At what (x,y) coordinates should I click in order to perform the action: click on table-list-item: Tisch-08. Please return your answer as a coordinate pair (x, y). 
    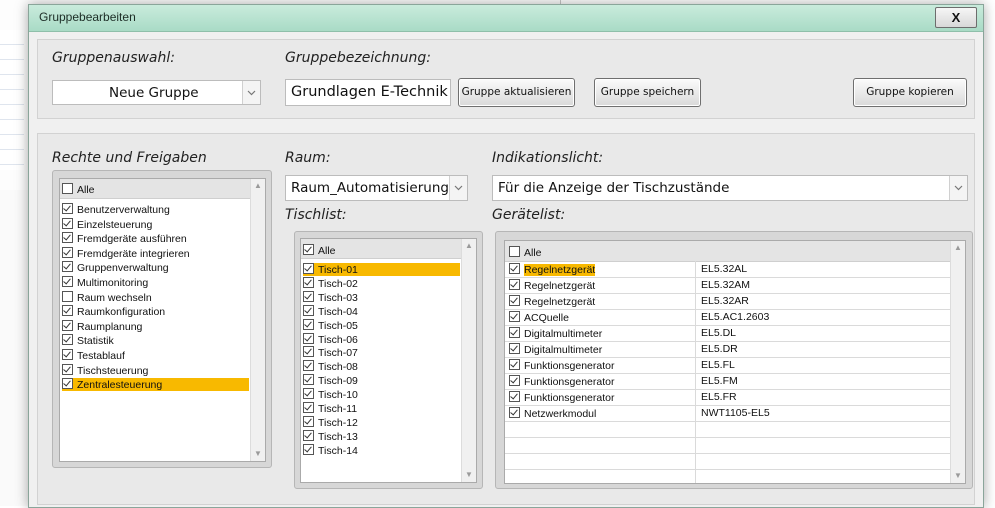
    Looking at the image, I should click on (381, 366).